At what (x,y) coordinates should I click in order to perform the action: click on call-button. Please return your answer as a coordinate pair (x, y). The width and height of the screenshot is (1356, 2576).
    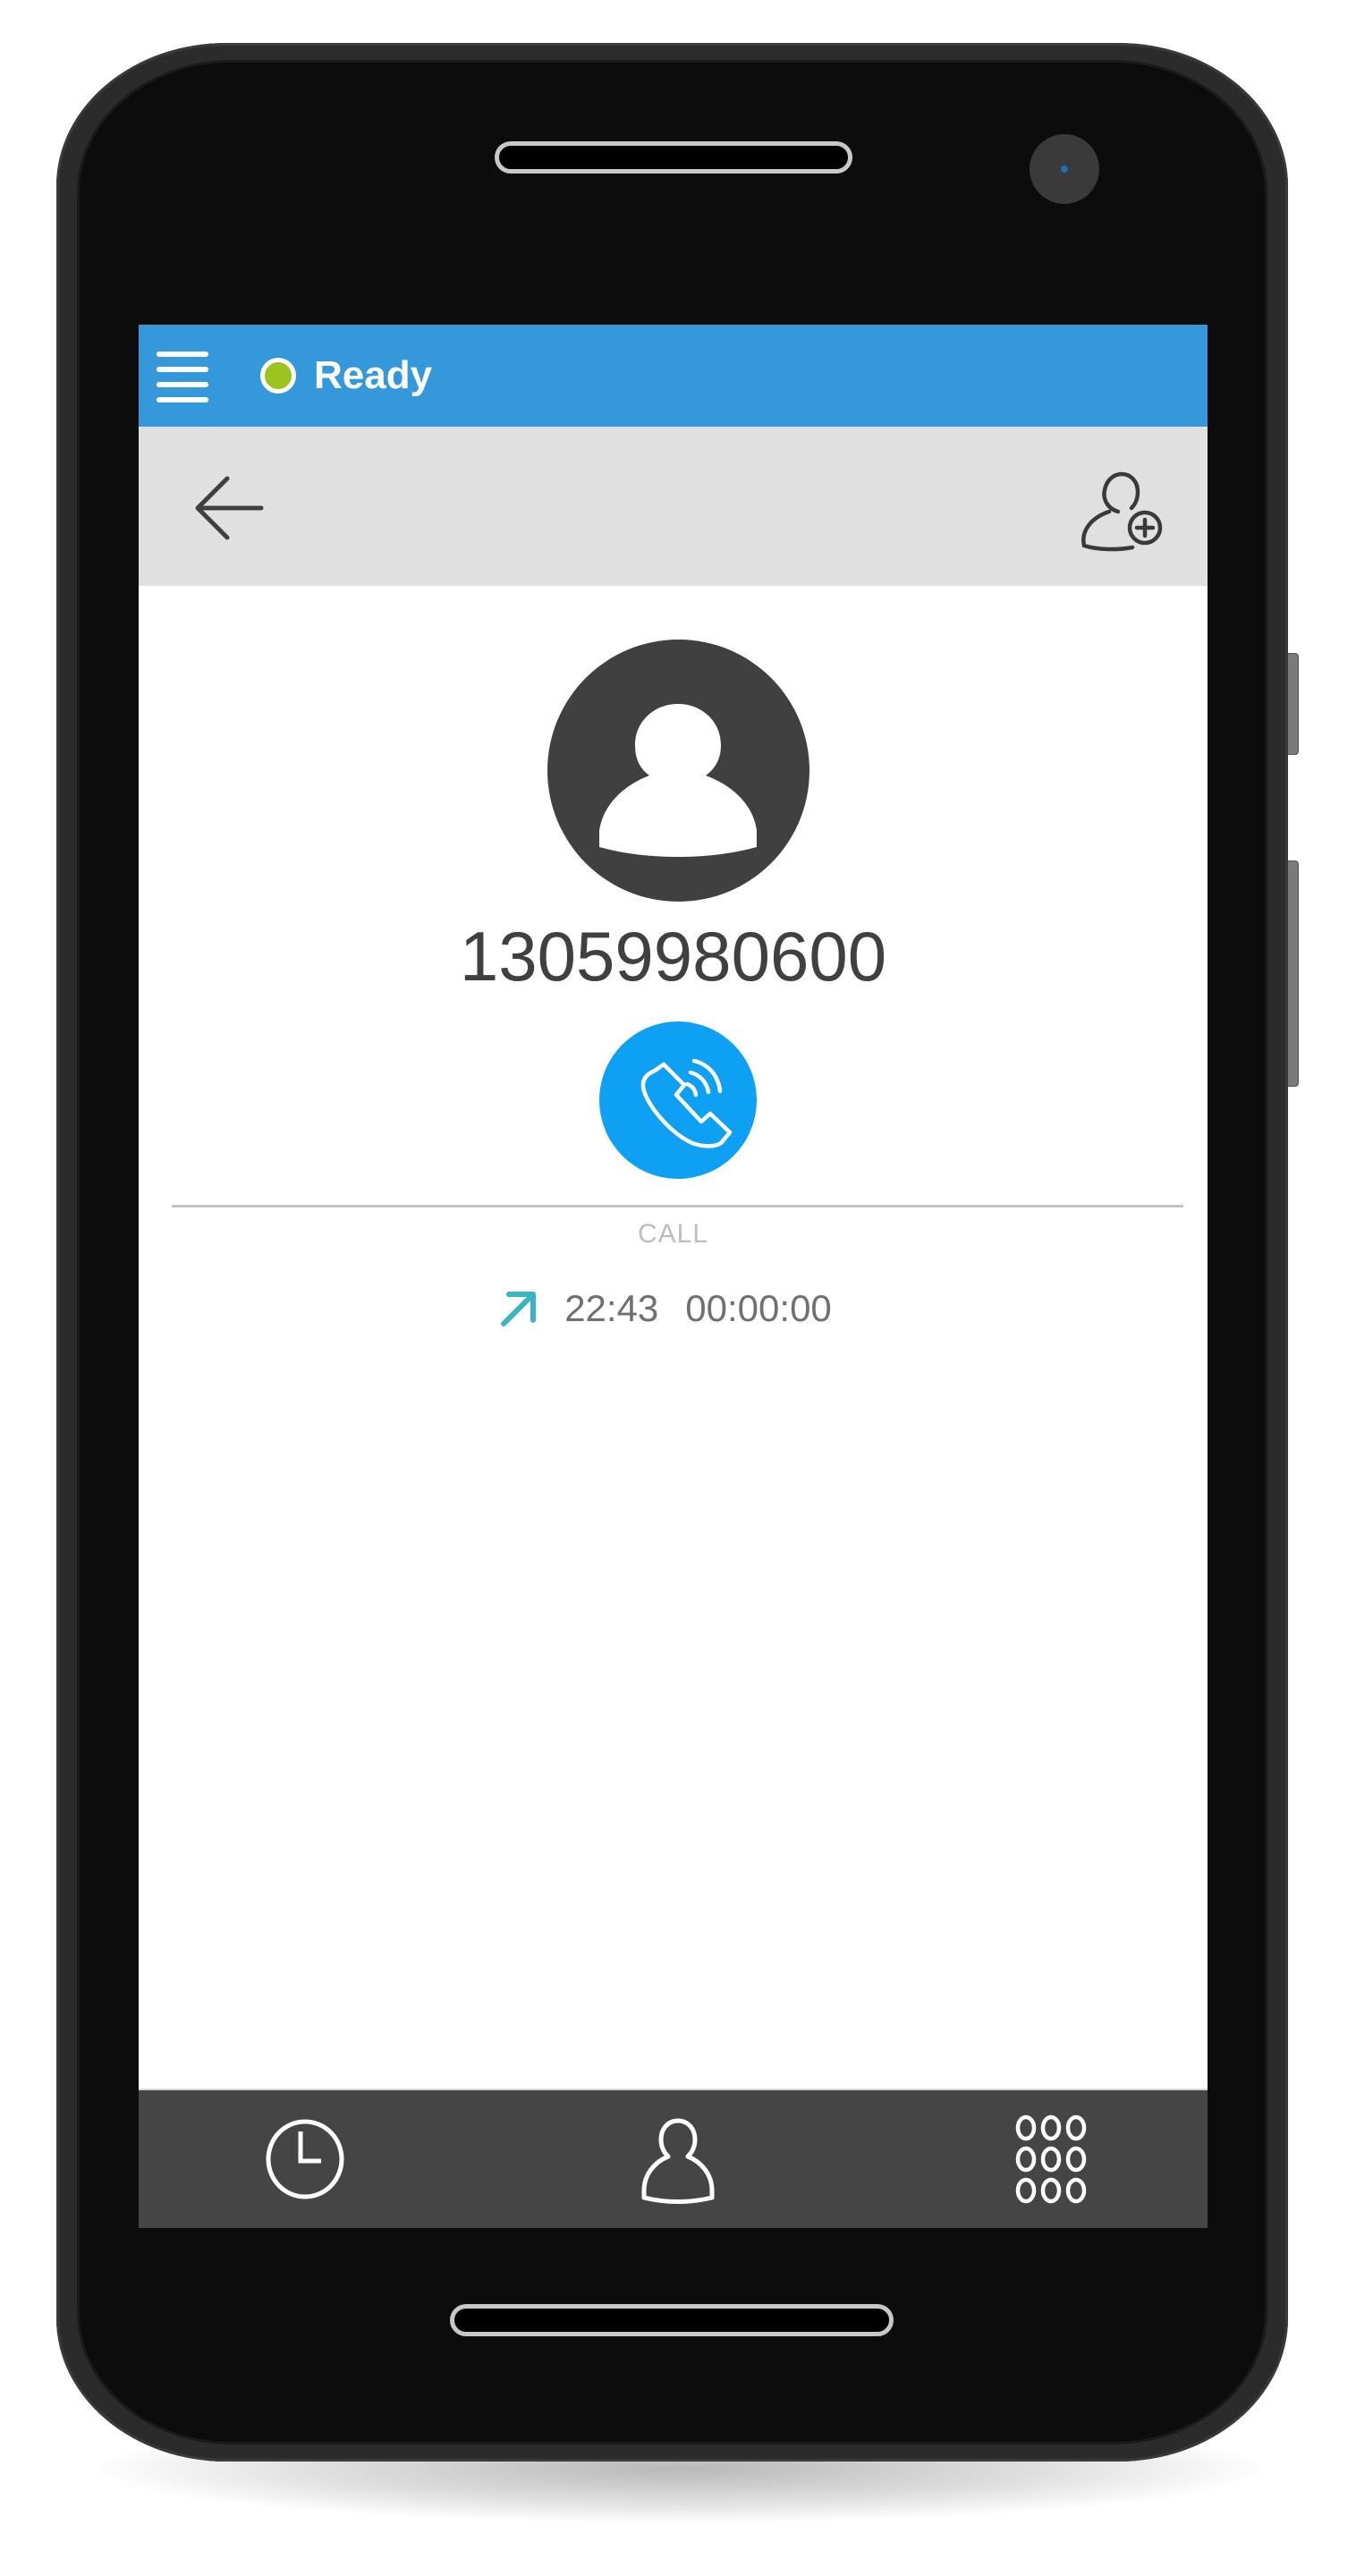
    Looking at the image, I should click on (678, 1100).